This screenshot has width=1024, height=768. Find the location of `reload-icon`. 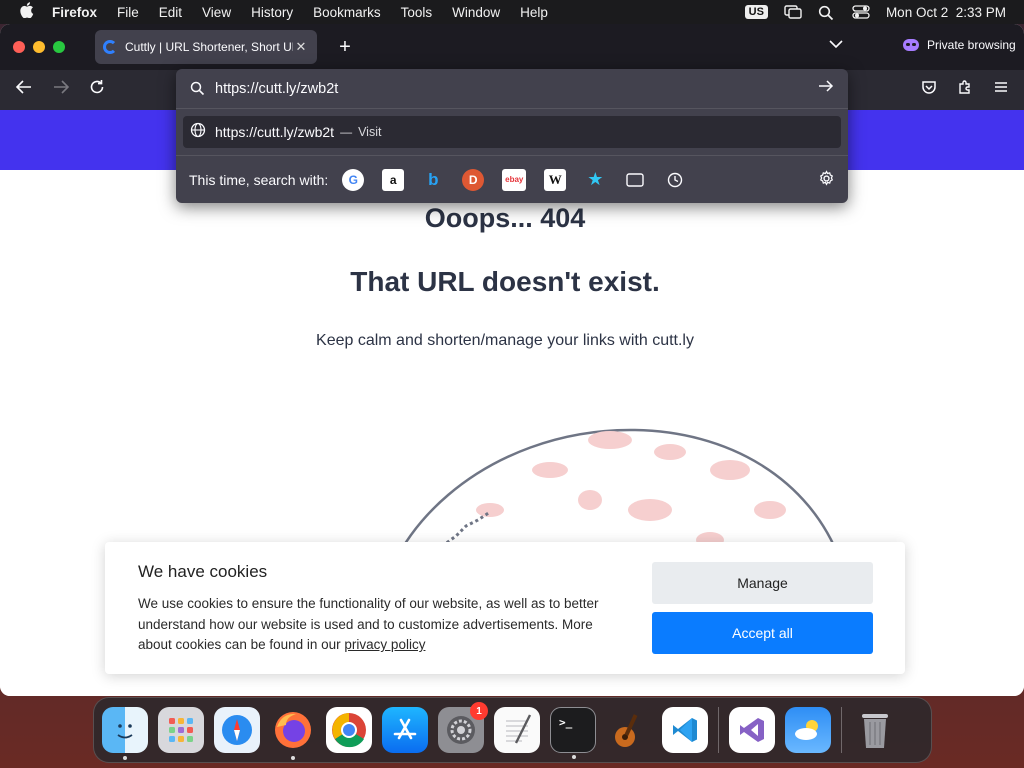

reload-icon is located at coordinates (97, 89).